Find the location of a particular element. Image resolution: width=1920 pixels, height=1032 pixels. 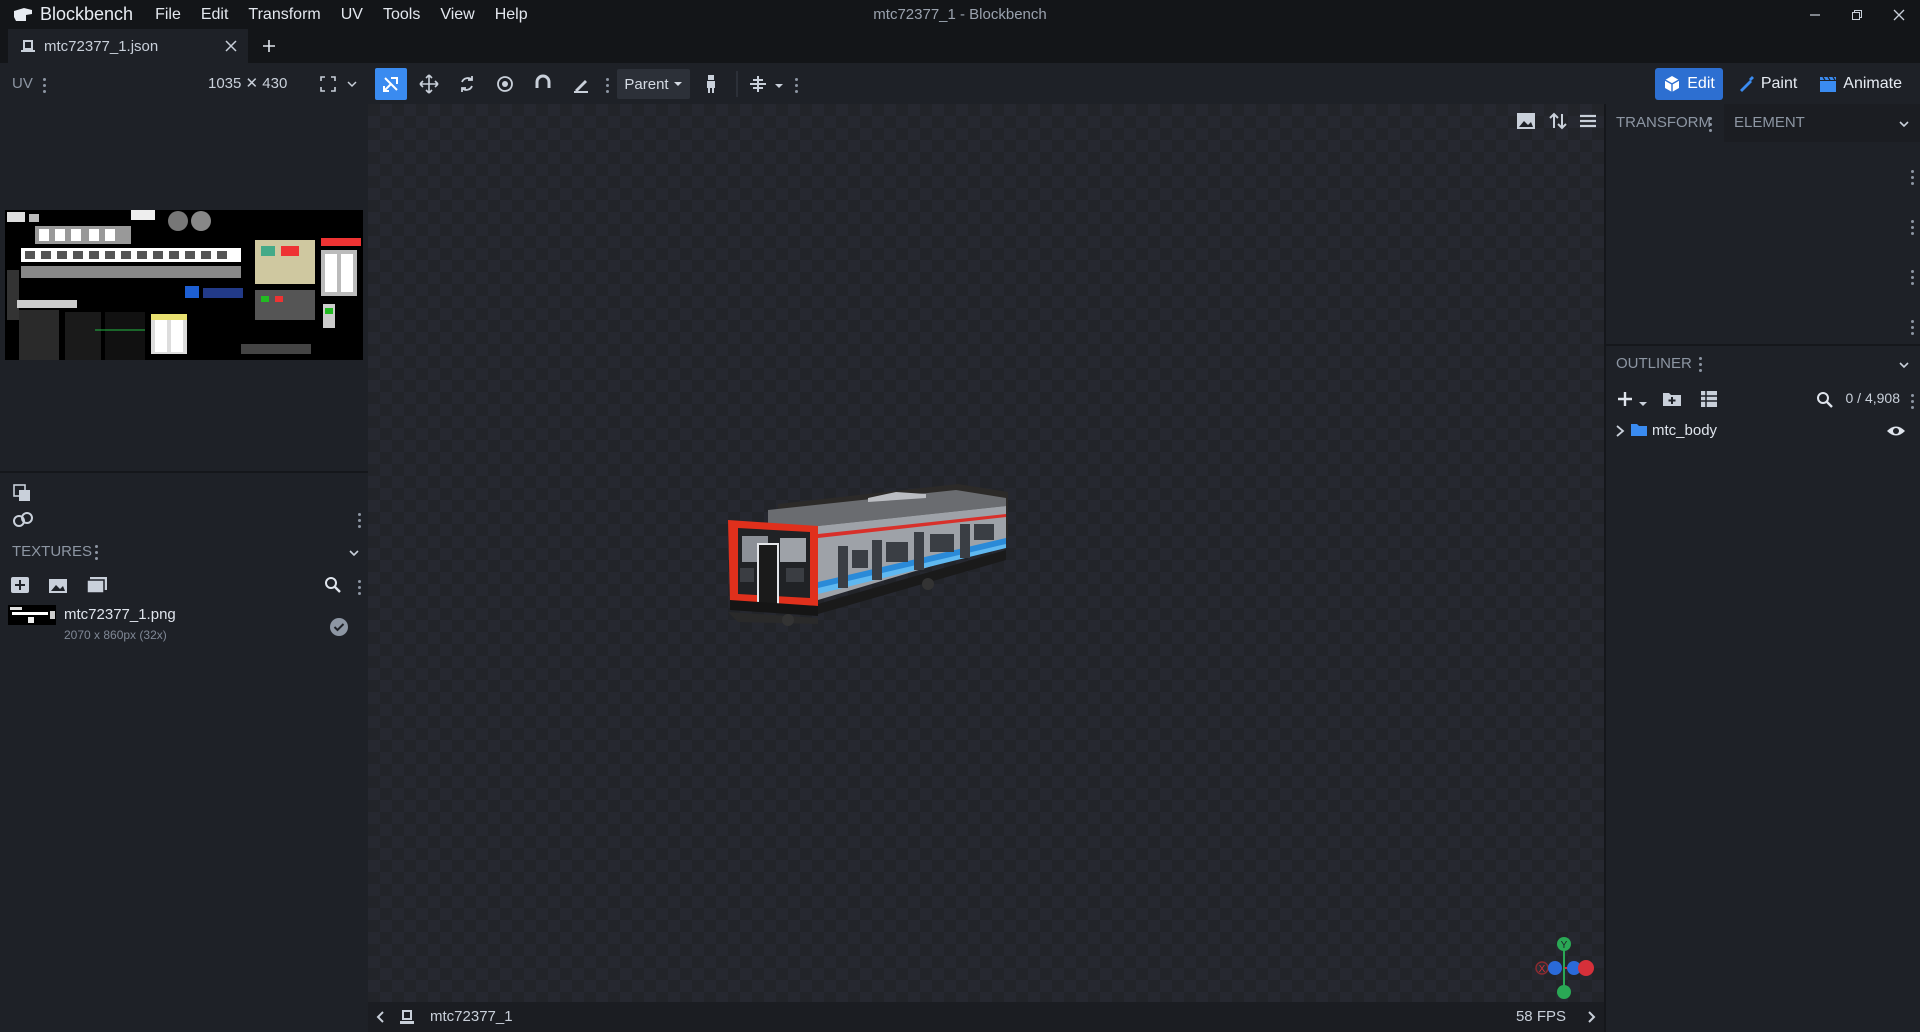

cursor-move-icon is located at coordinates (390, 84).